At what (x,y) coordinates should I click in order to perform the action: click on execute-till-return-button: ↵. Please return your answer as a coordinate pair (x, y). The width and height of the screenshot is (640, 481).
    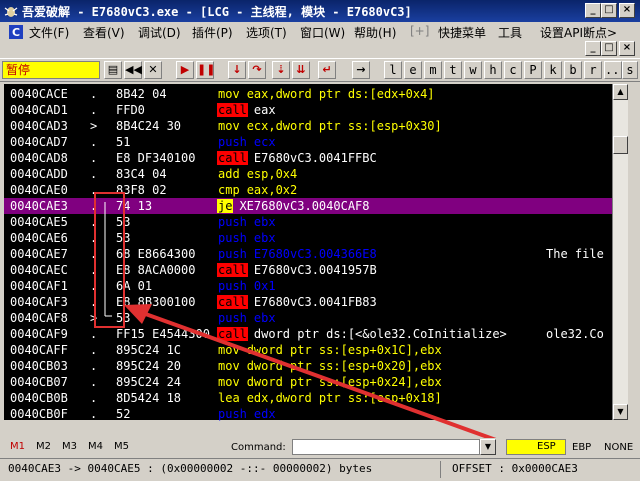
    Looking at the image, I should click on (327, 70).